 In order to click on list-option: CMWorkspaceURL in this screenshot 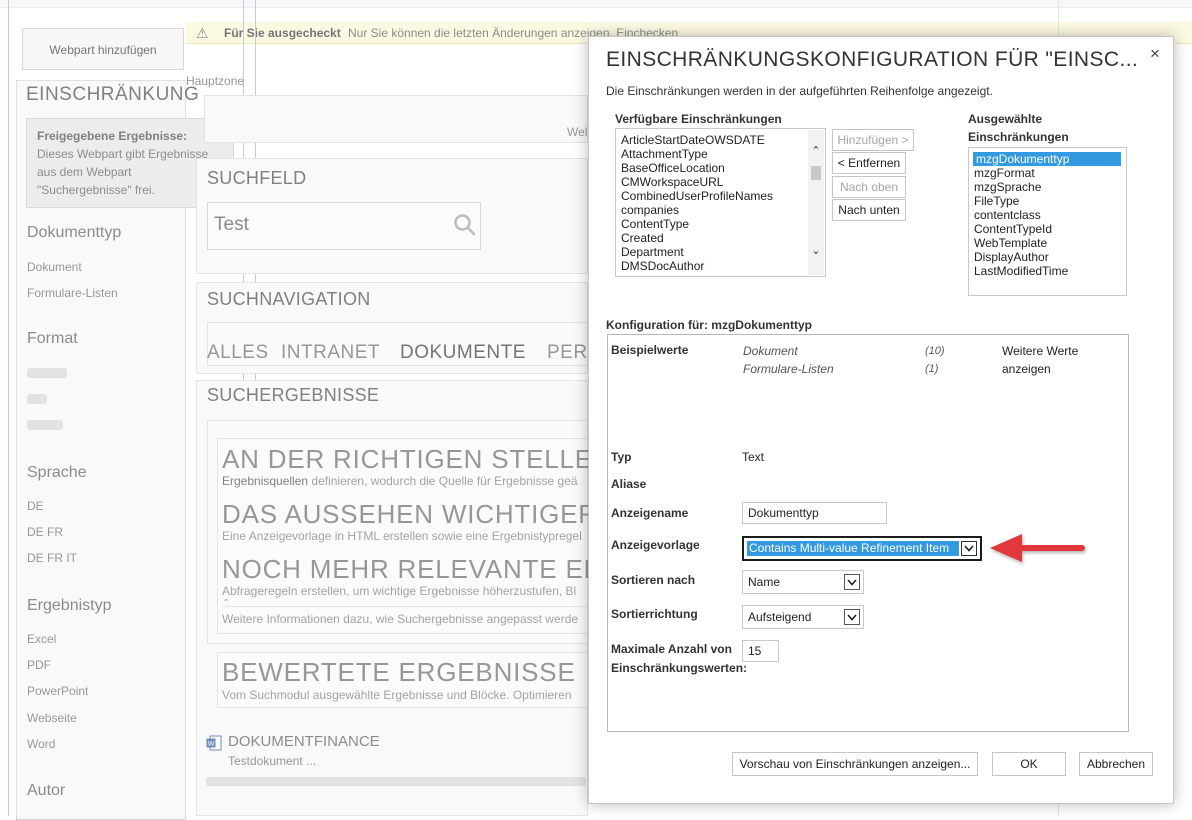, I will do `click(672, 182)`.